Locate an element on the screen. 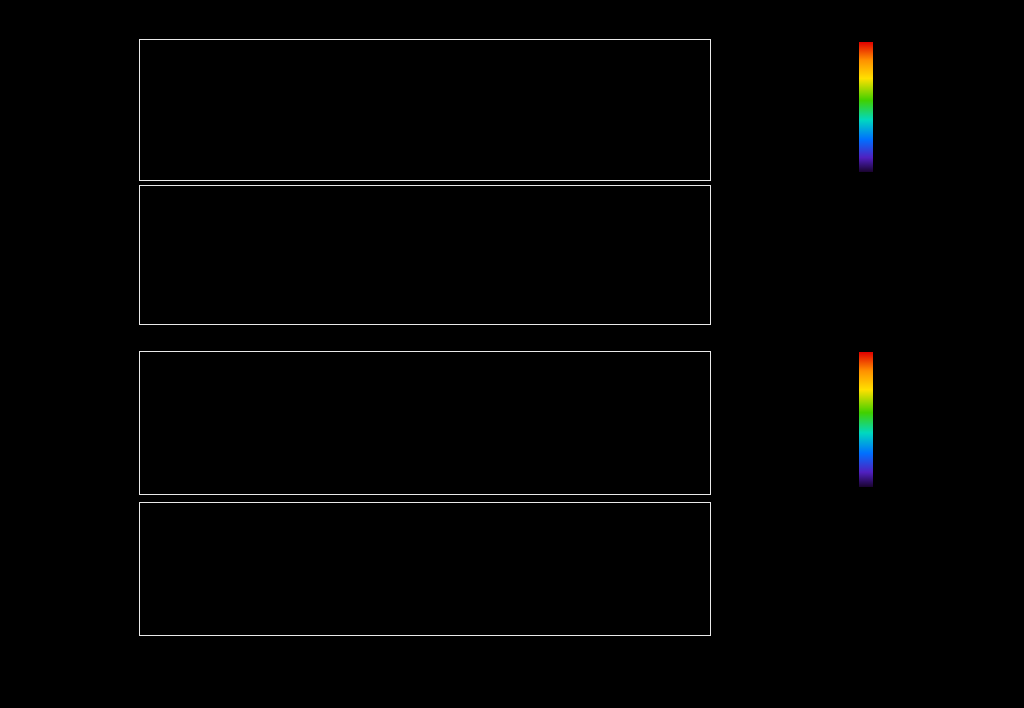 The width and height of the screenshot is (1024, 708). colorbar-ei is located at coordinates (866, 107).